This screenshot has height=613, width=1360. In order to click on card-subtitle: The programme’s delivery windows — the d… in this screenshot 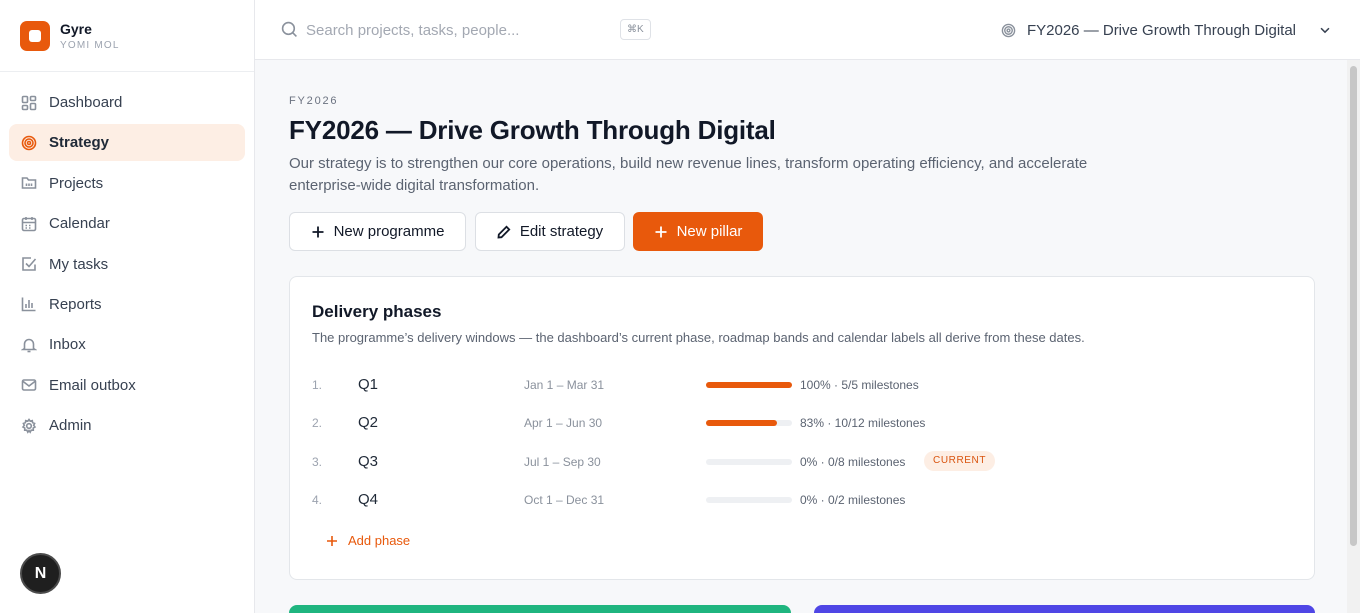, I will do `click(698, 337)`.